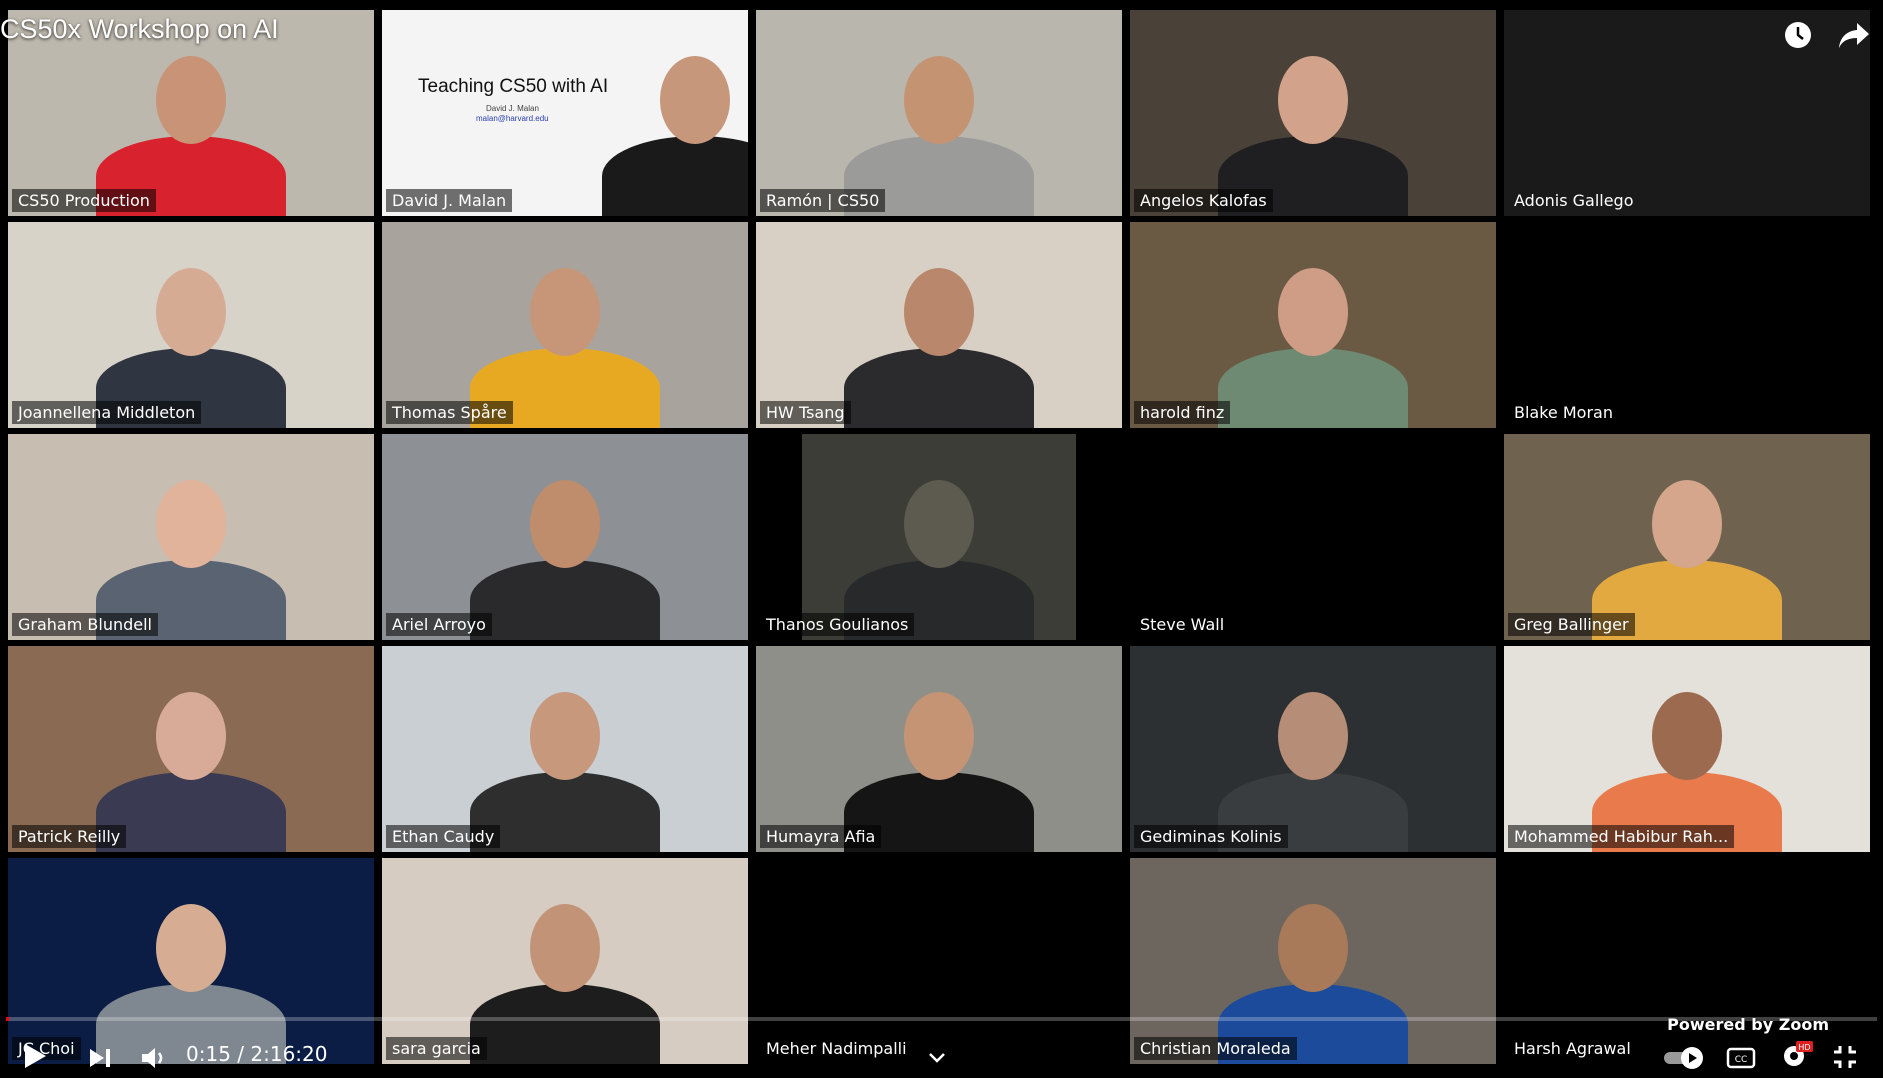  I want to click on captions-icon: CC, so click(1741, 1058).